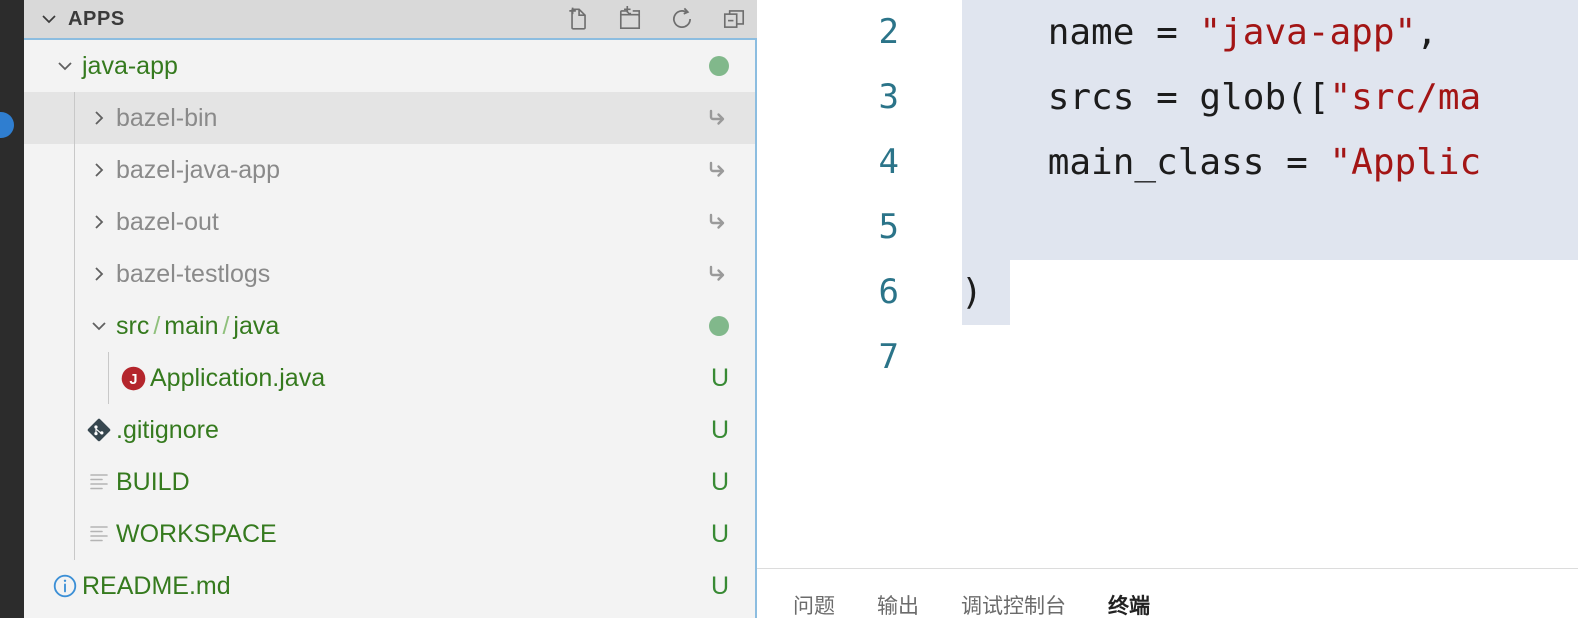 The width and height of the screenshot is (1578, 618). I want to click on explorer-title: APPS, so click(96, 18).